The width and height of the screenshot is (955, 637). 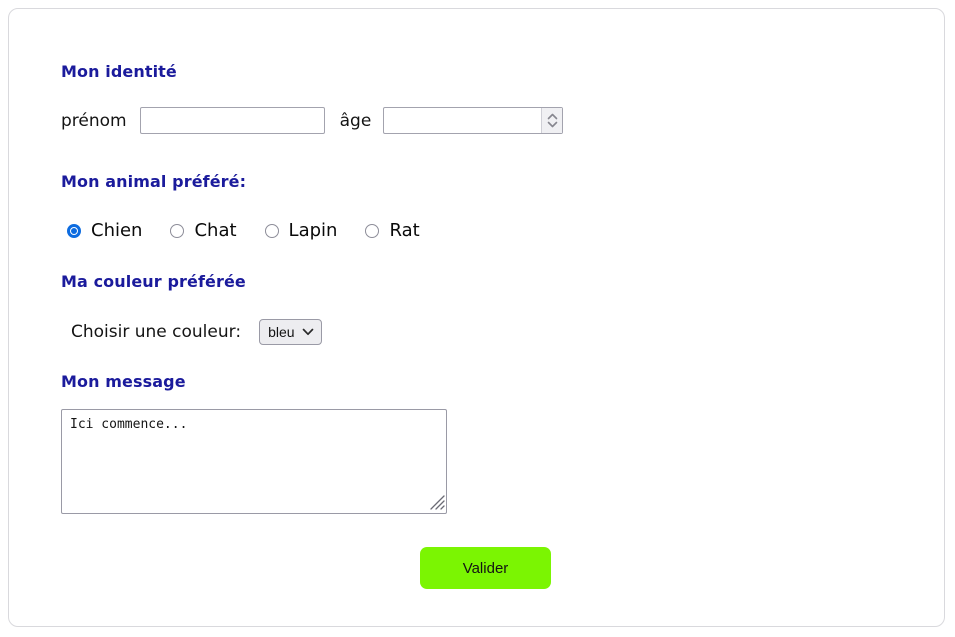 What do you see at coordinates (552, 124) in the screenshot?
I see `chevron-down-icon` at bounding box center [552, 124].